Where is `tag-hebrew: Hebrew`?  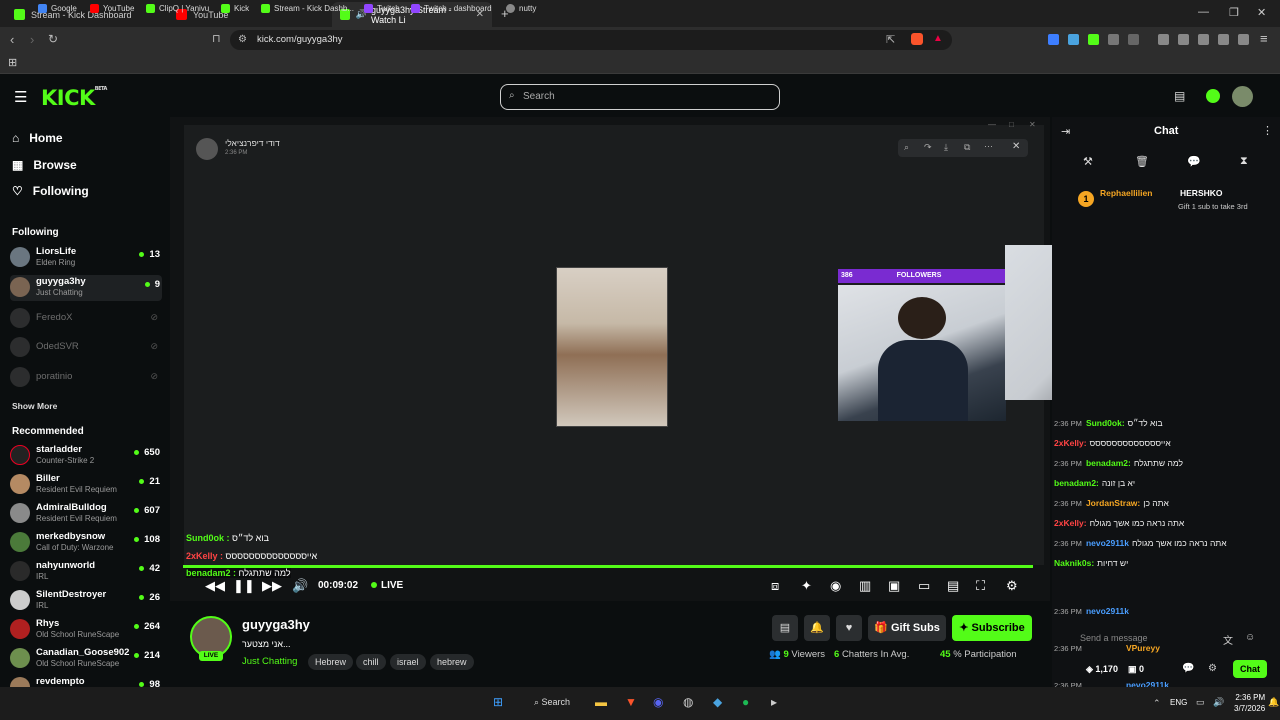
tag-hebrew: Hebrew is located at coordinates (331, 662).